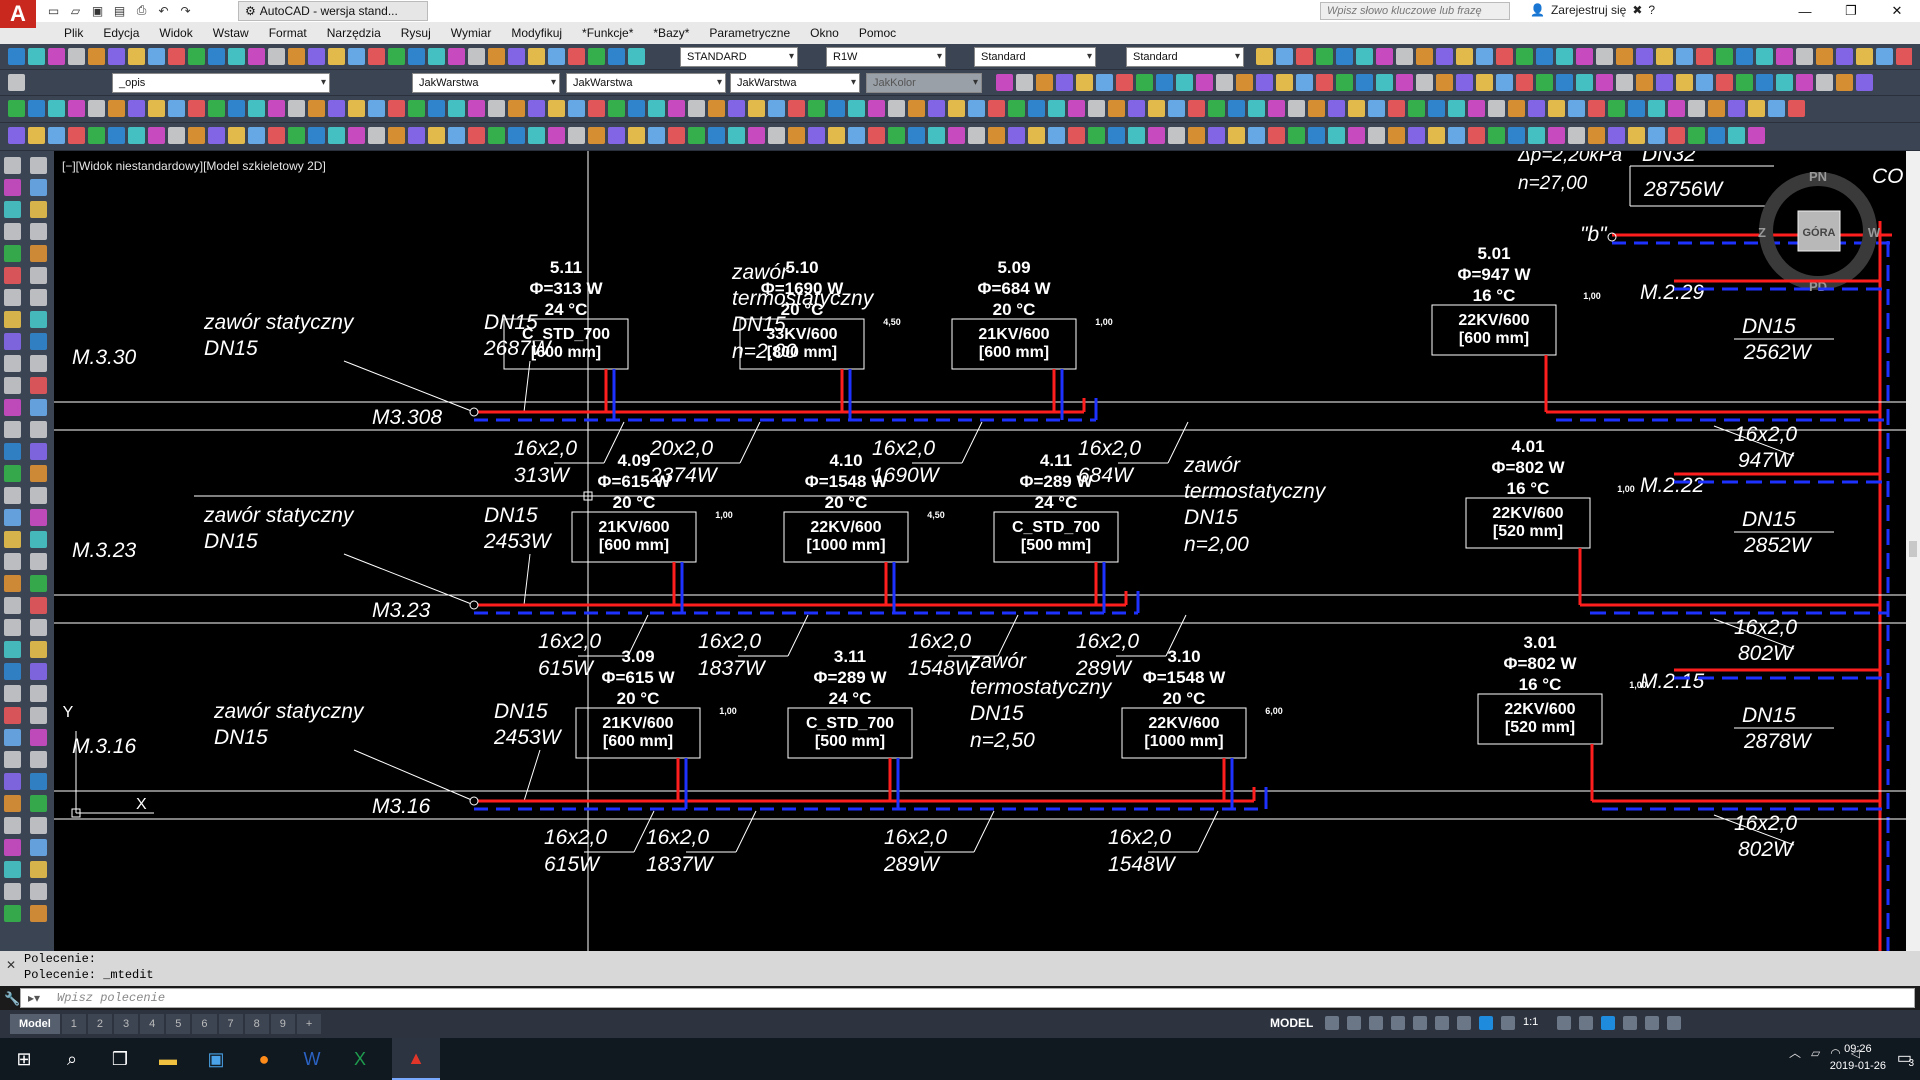 The image size is (1920, 1080). What do you see at coordinates (1291, 1023) in the screenshot?
I see `model-space-button: MODEL` at bounding box center [1291, 1023].